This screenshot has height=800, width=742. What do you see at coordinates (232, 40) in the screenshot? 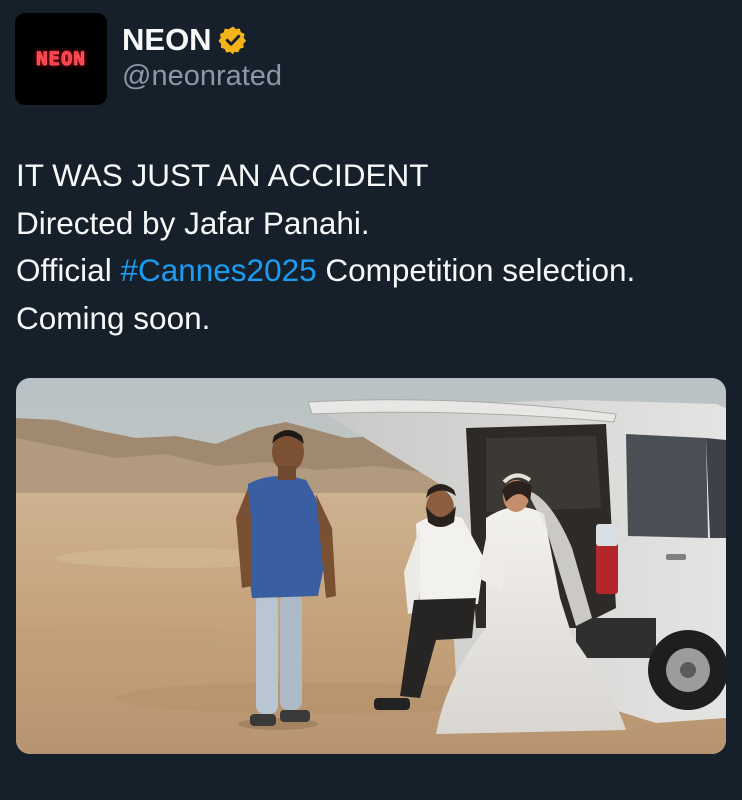
I see `verified-badge-icon` at bounding box center [232, 40].